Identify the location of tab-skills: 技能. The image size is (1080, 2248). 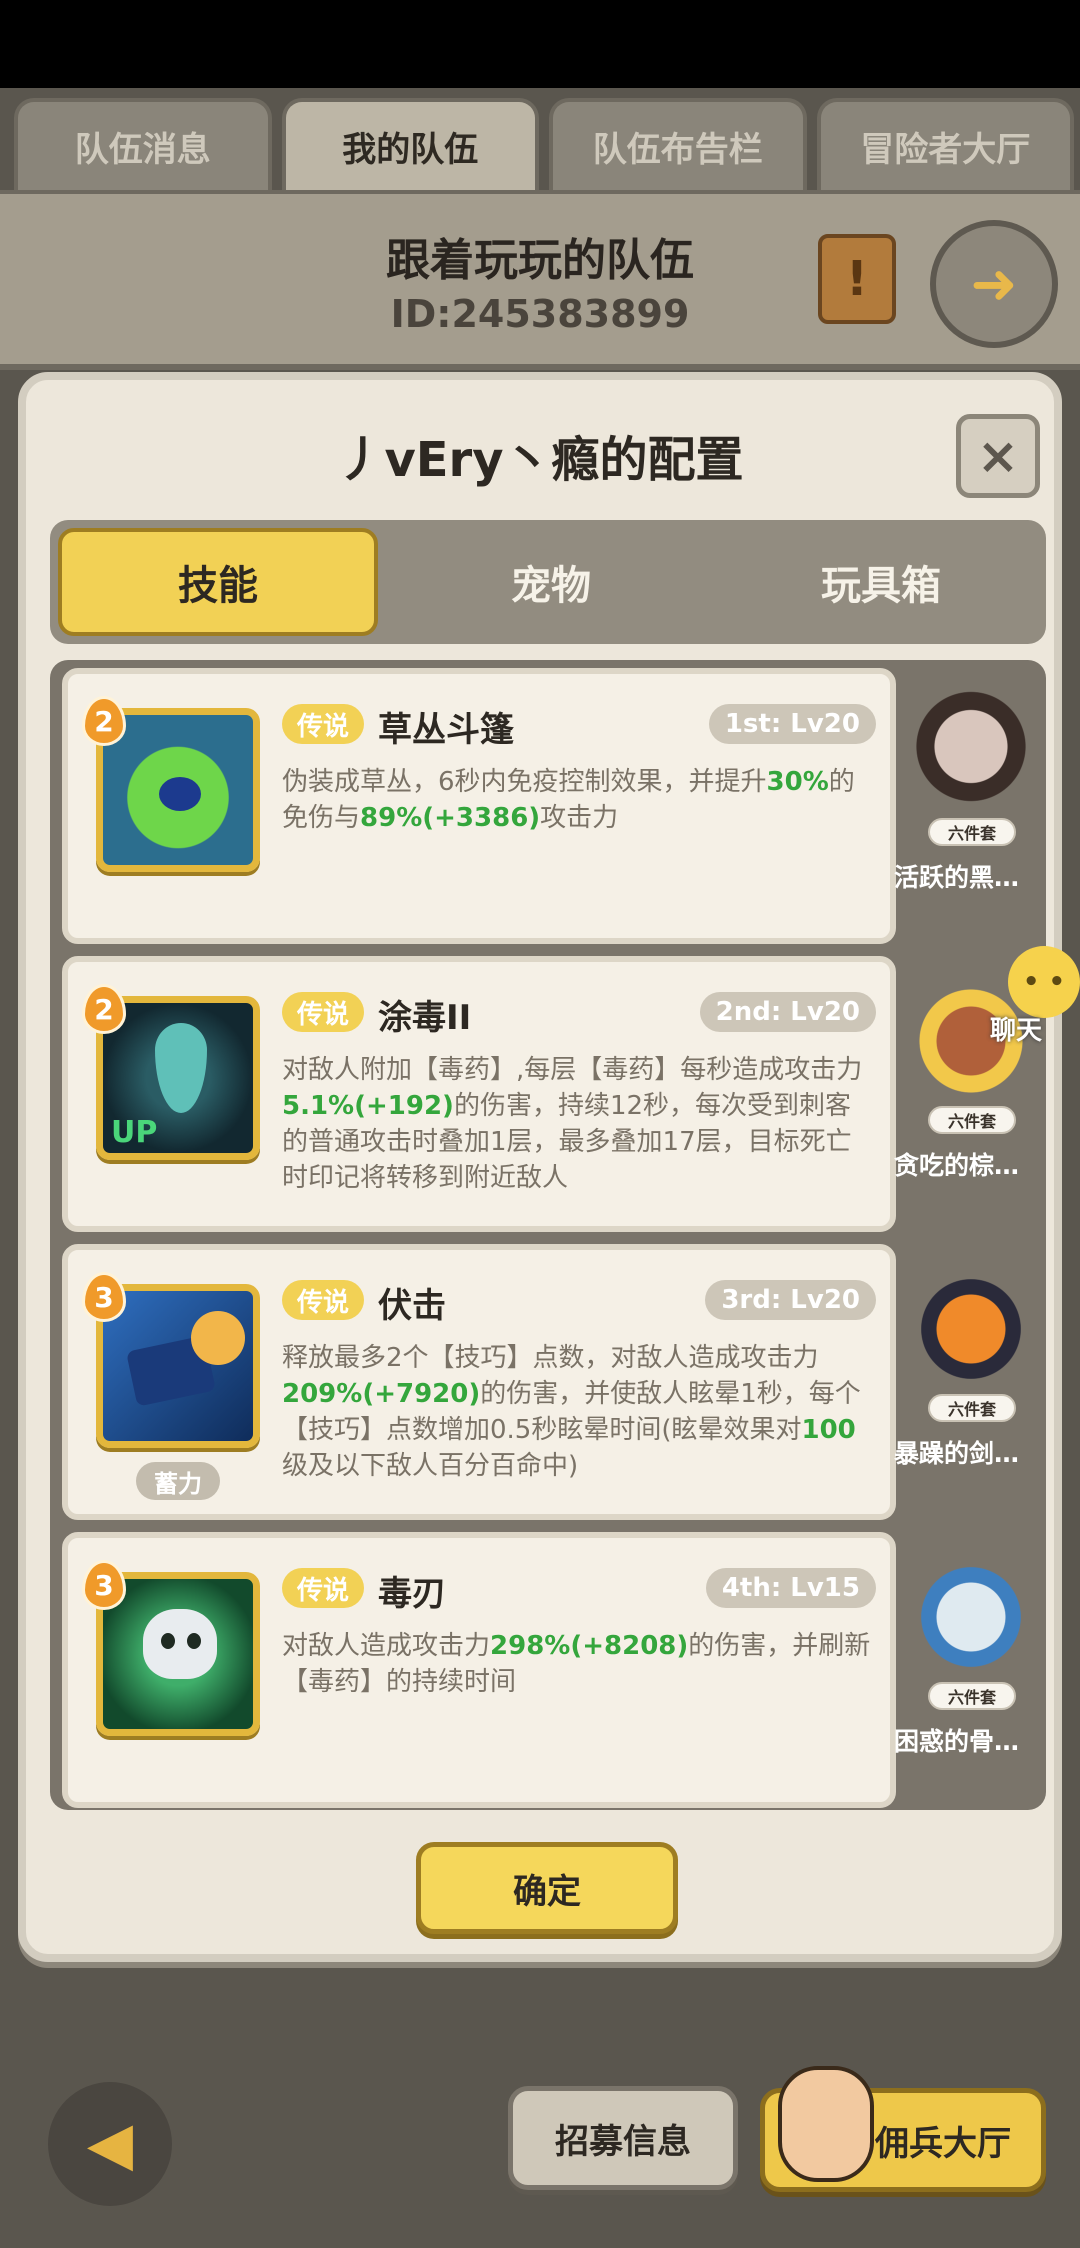
(218, 582).